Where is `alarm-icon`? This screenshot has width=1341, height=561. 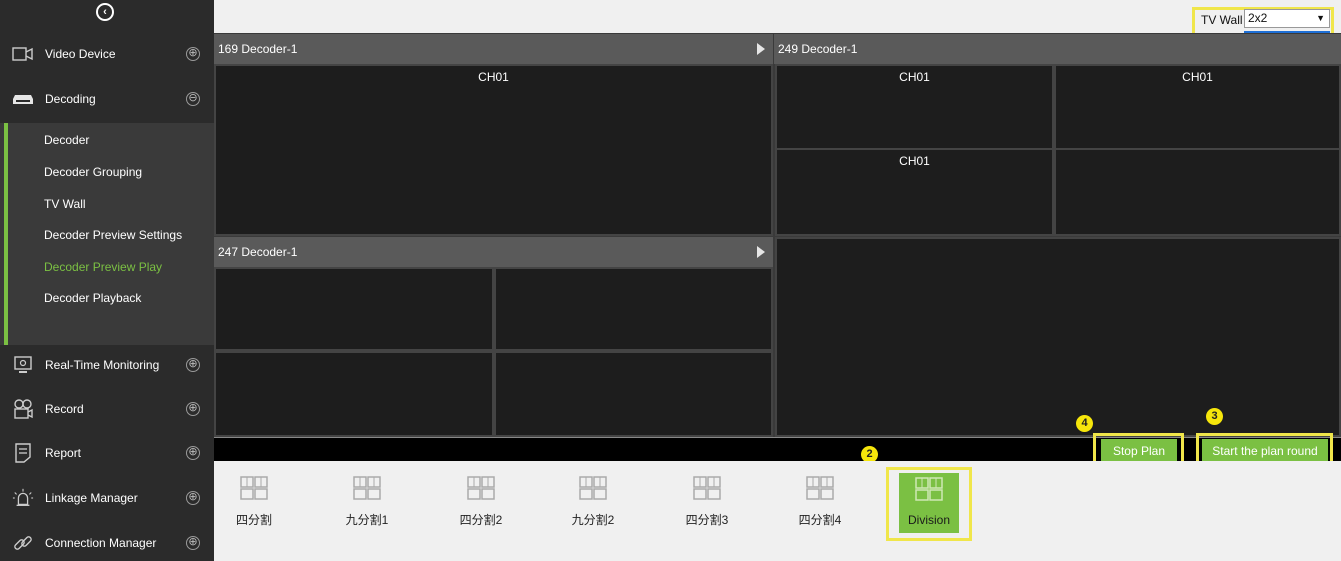
alarm-icon is located at coordinates (23, 498).